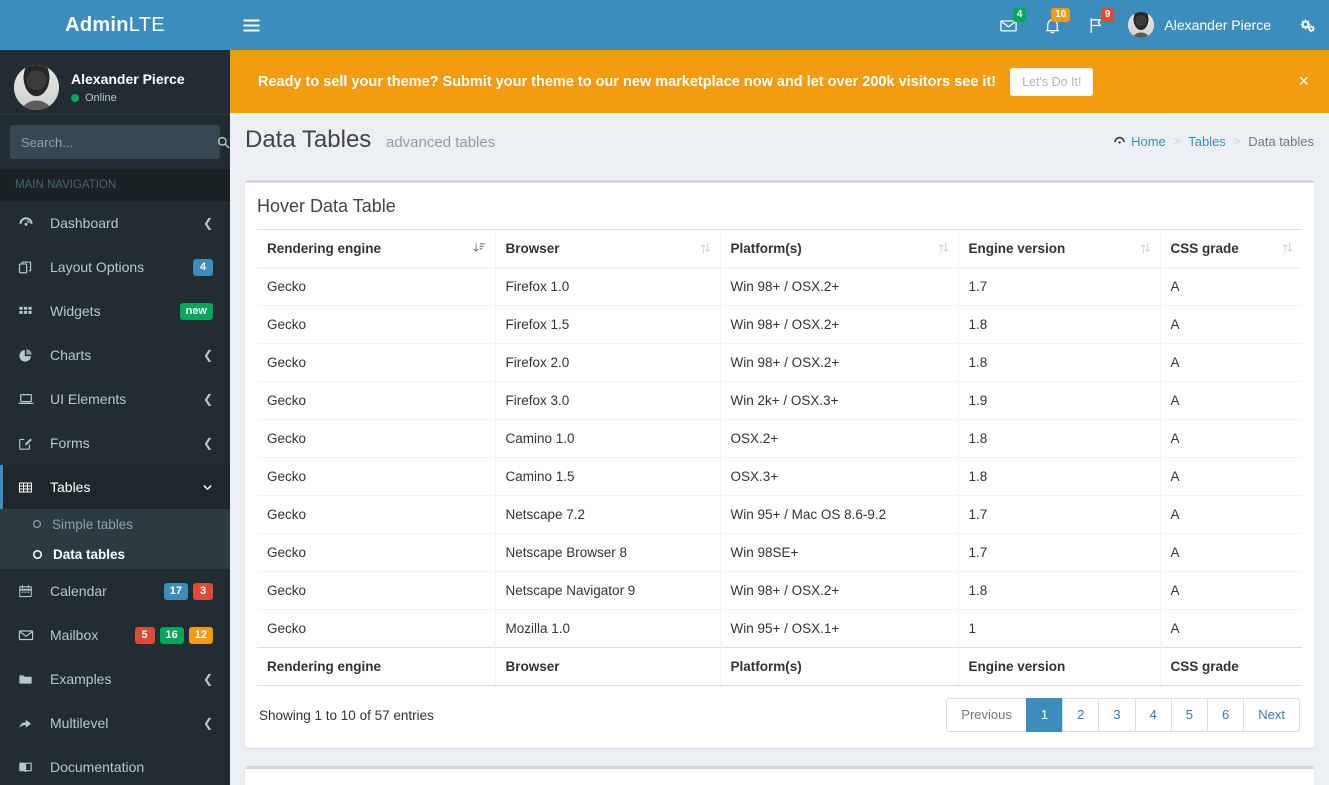 This screenshot has width=1329, height=785. Describe the element at coordinates (607, 476) in the screenshot. I see `table-cell: Camino 1.5` at that location.